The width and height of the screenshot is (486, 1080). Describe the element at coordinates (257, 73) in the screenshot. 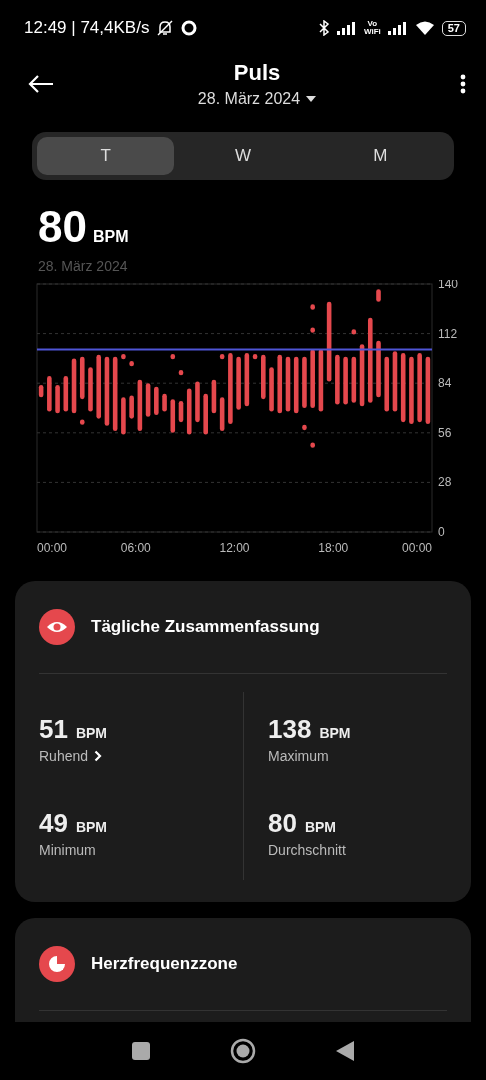

I see `page-title: Puls` at that location.